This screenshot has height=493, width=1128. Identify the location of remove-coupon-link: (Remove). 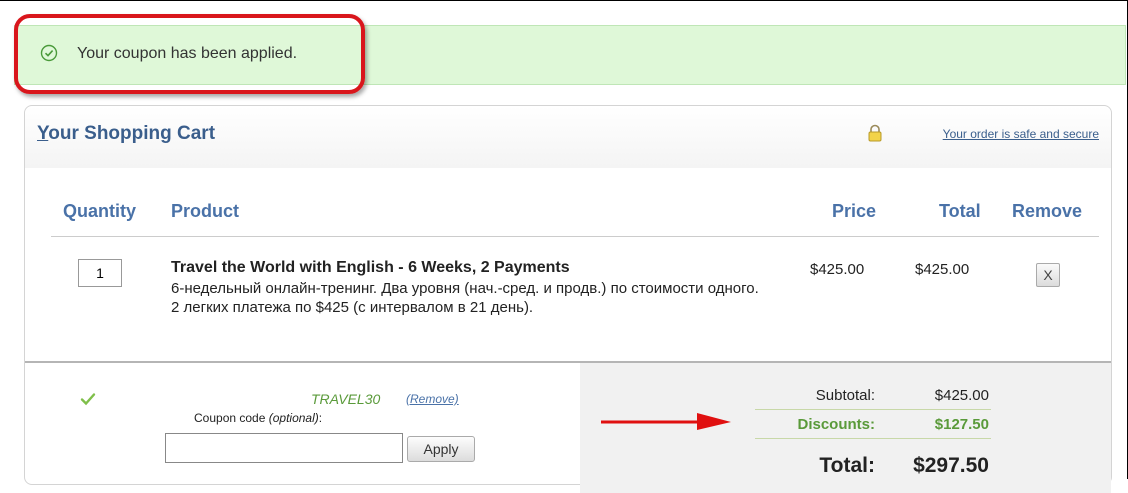
(432, 399).